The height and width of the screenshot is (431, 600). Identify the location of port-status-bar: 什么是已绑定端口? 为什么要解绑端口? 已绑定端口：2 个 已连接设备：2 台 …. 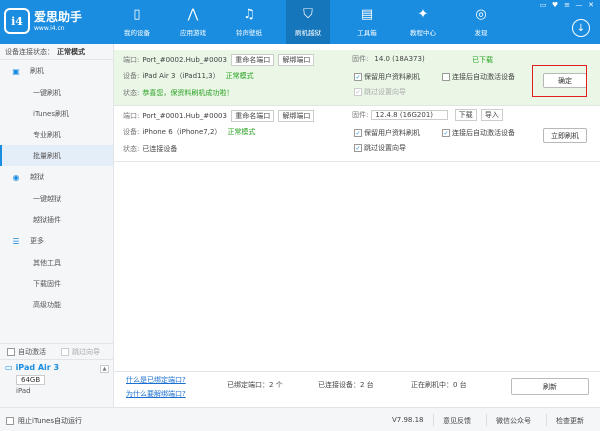
(357, 389).